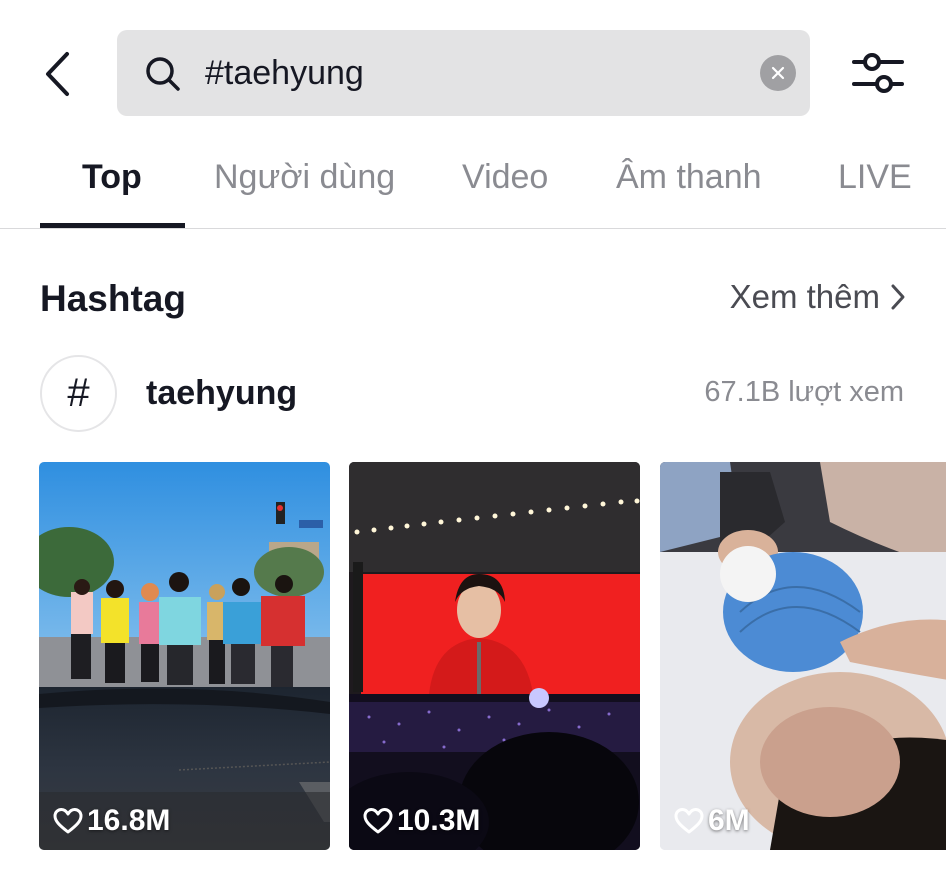 This screenshot has width=946, height=879. I want to click on see-more-label: Xem thêm, so click(804, 296).